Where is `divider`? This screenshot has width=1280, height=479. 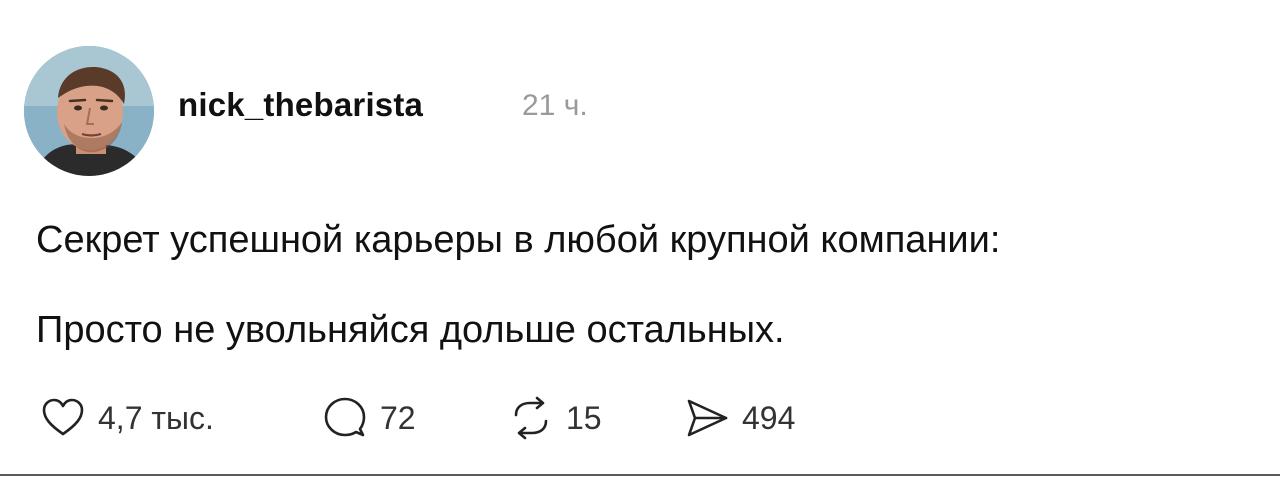
divider is located at coordinates (640, 475).